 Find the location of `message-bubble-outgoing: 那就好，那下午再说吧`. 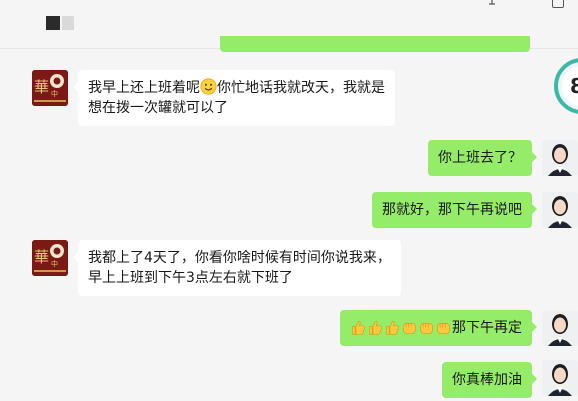

message-bubble-outgoing: 那就好，那下午再说吧 is located at coordinates (454, 210).